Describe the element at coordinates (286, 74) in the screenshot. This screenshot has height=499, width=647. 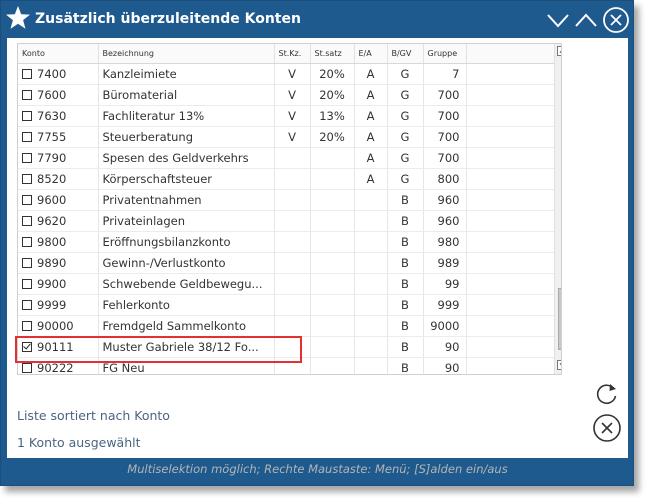
I see `table-row: 7400 Kanzleimiete V 20% A G 7` at that location.